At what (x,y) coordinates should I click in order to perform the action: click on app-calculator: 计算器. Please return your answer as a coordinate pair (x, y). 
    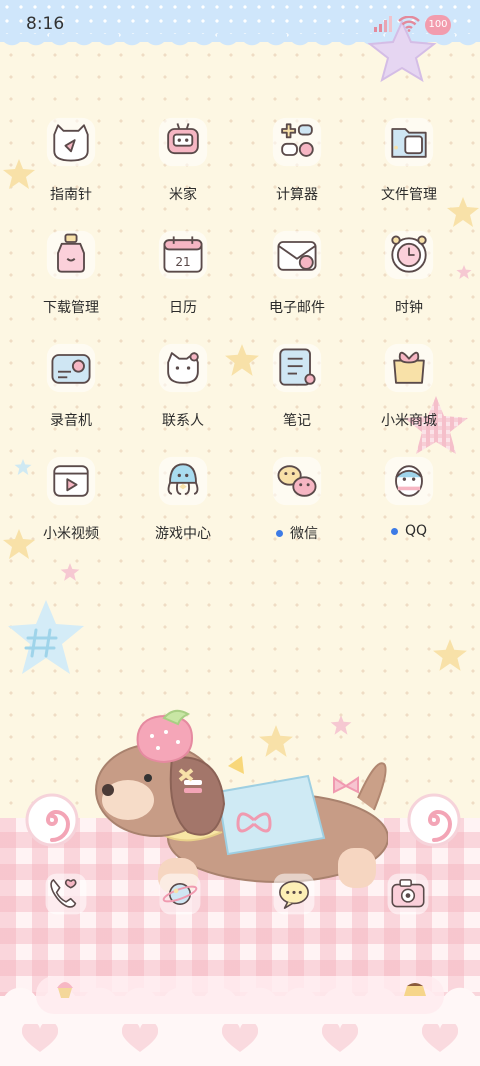
    Looking at the image, I should click on (297, 163).